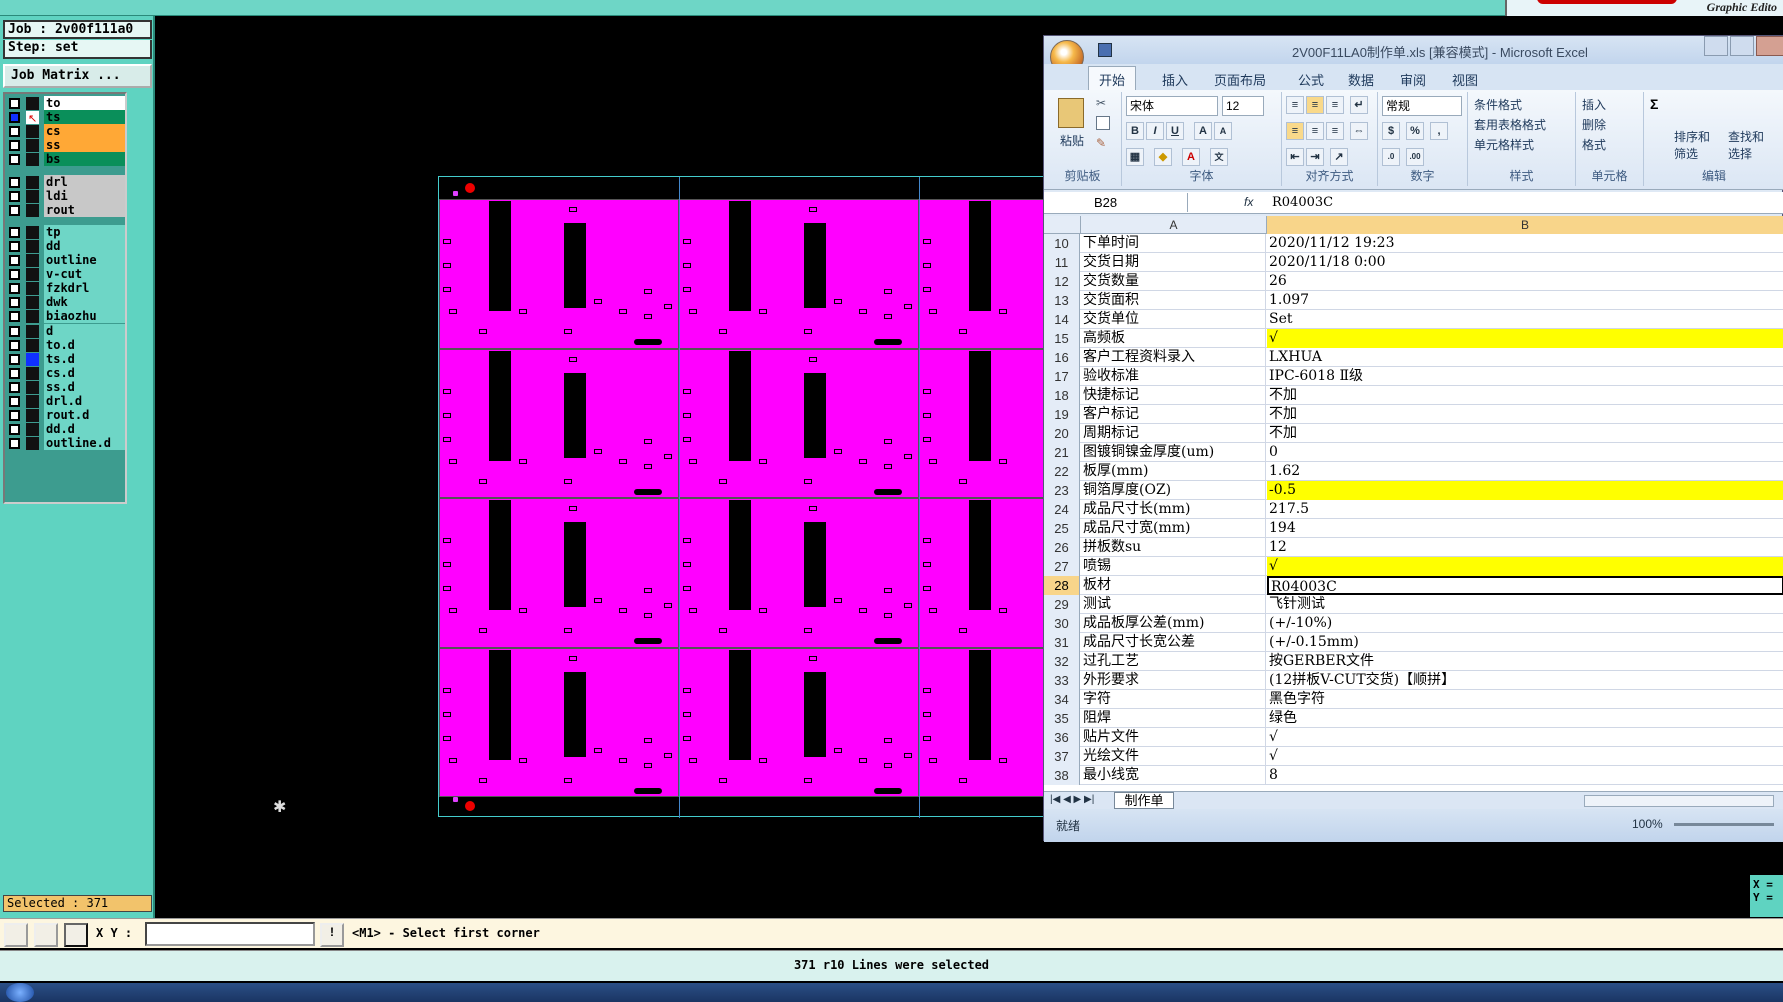 The height and width of the screenshot is (1002, 1783). Describe the element at coordinates (1422, 106) in the screenshot. I see `number-format-select: 常规` at that location.